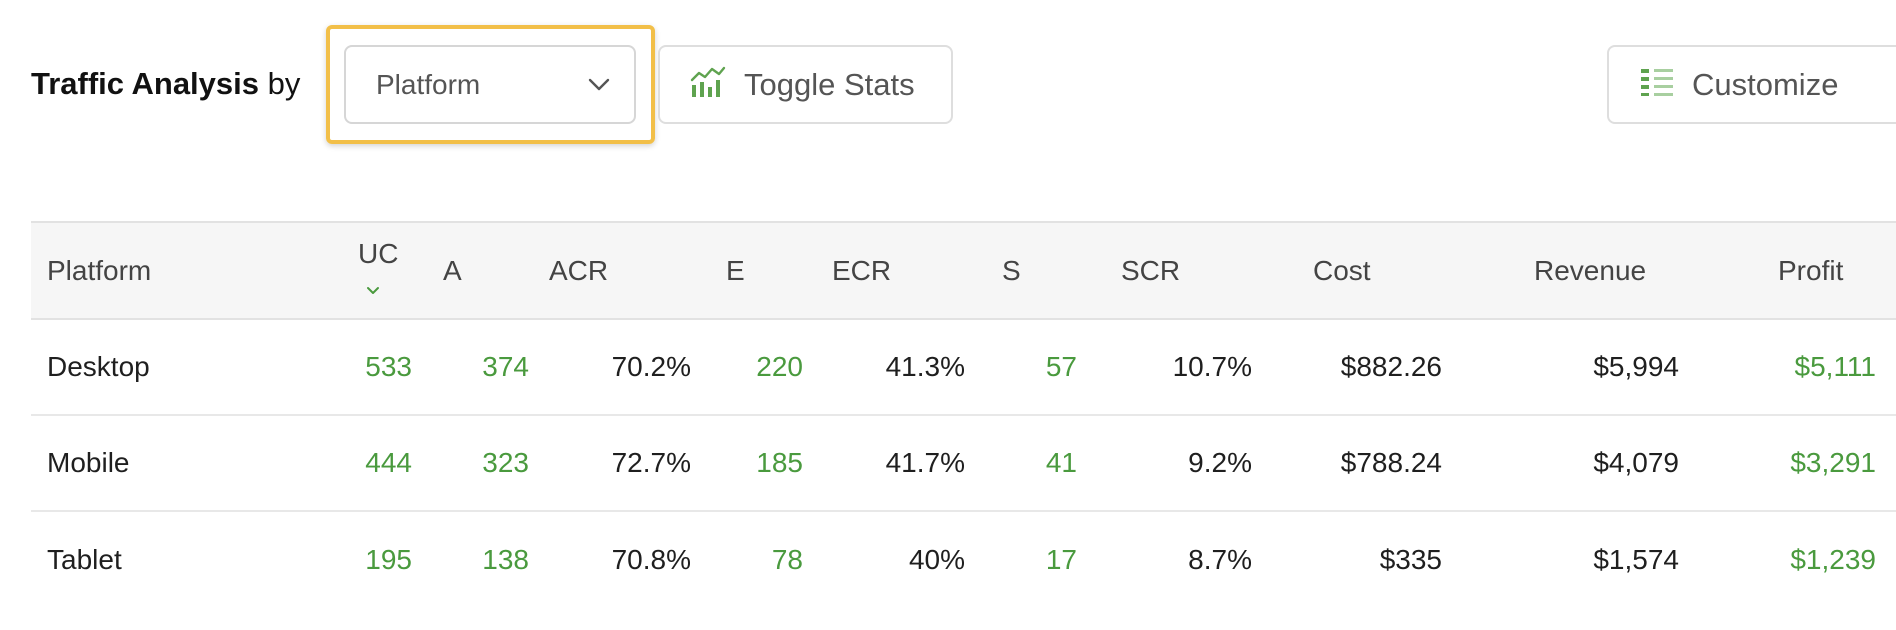 This screenshot has width=1896, height=630. What do you see at coordinates (428, 84) in the screenshot?
I see `group-by-select-value: Platform` at bounding box center [428, 84].